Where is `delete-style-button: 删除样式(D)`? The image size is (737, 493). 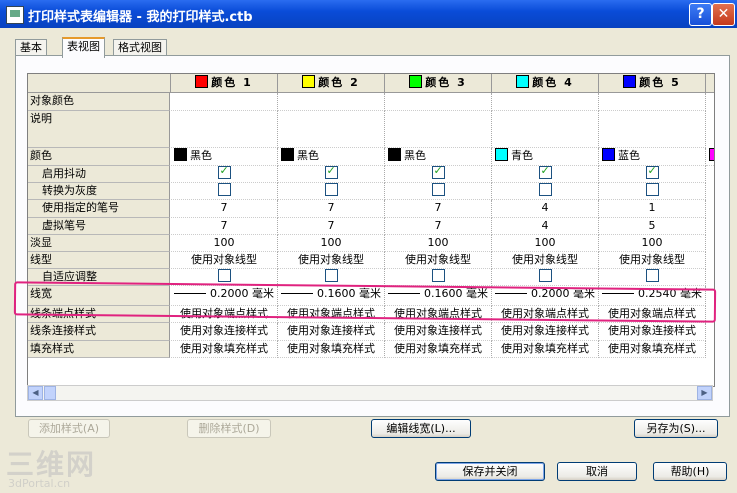
delete-style-button: 删除样式(D) is located at coordinates (229, 428).